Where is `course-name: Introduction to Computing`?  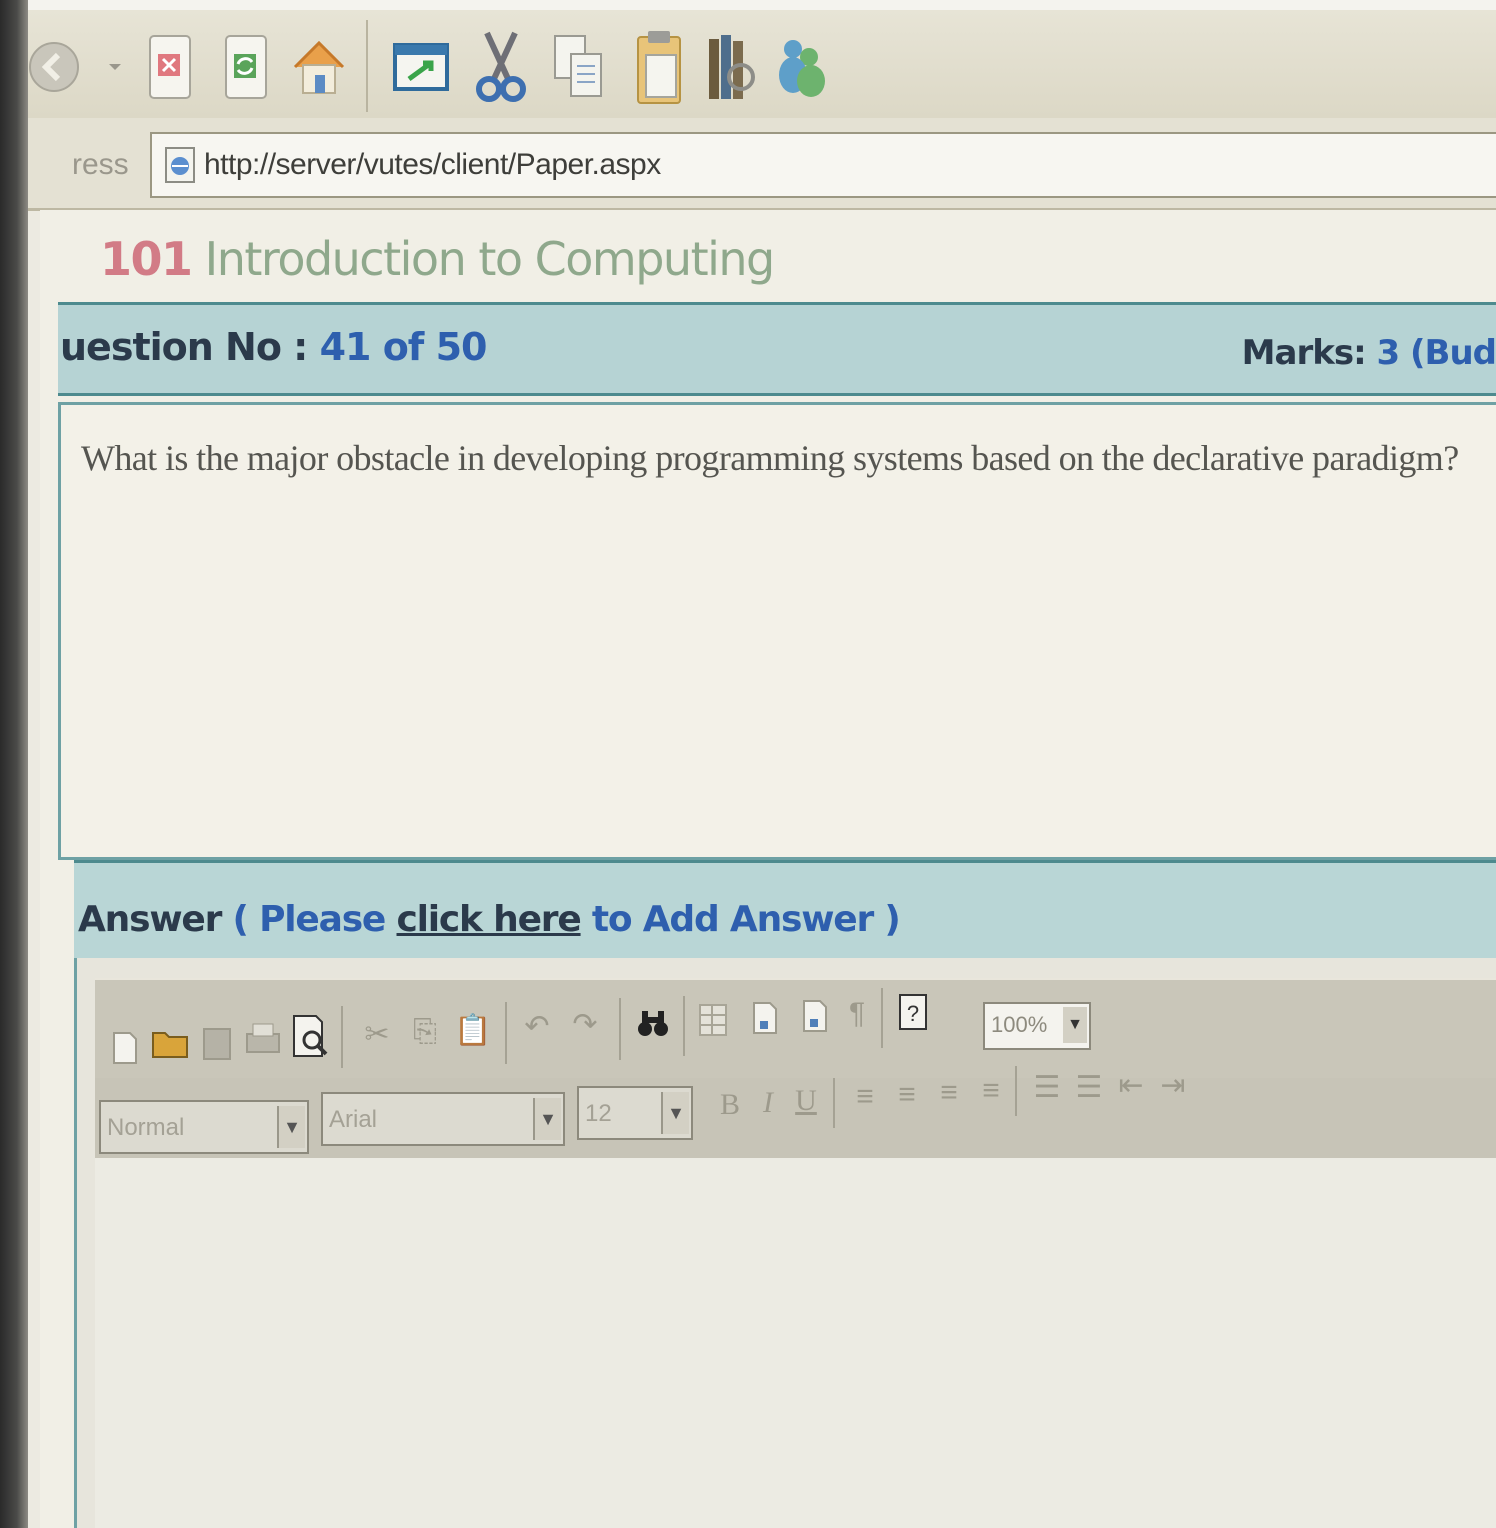
course-name: Introduction to Computing is located at coordinates (490, 259).